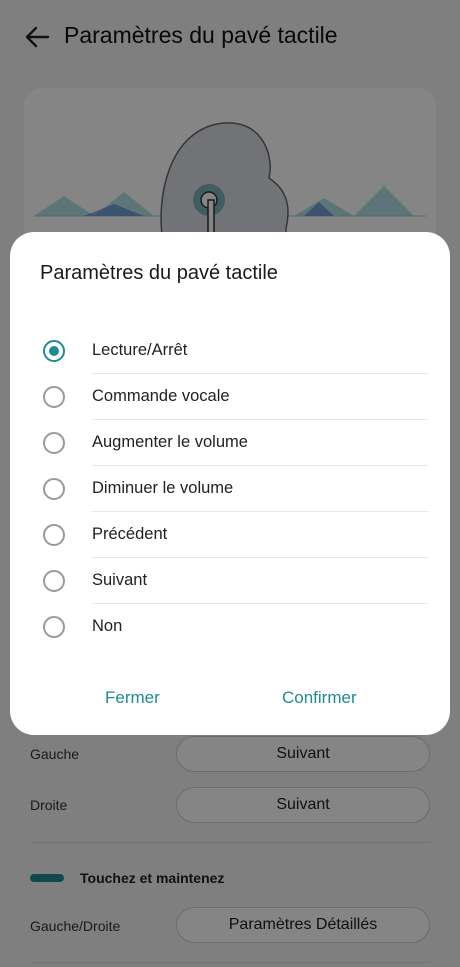 Image resolution: width=460 pixels, height=967 pixels. I want to click on close-button: Fermer, so click(132, 698).